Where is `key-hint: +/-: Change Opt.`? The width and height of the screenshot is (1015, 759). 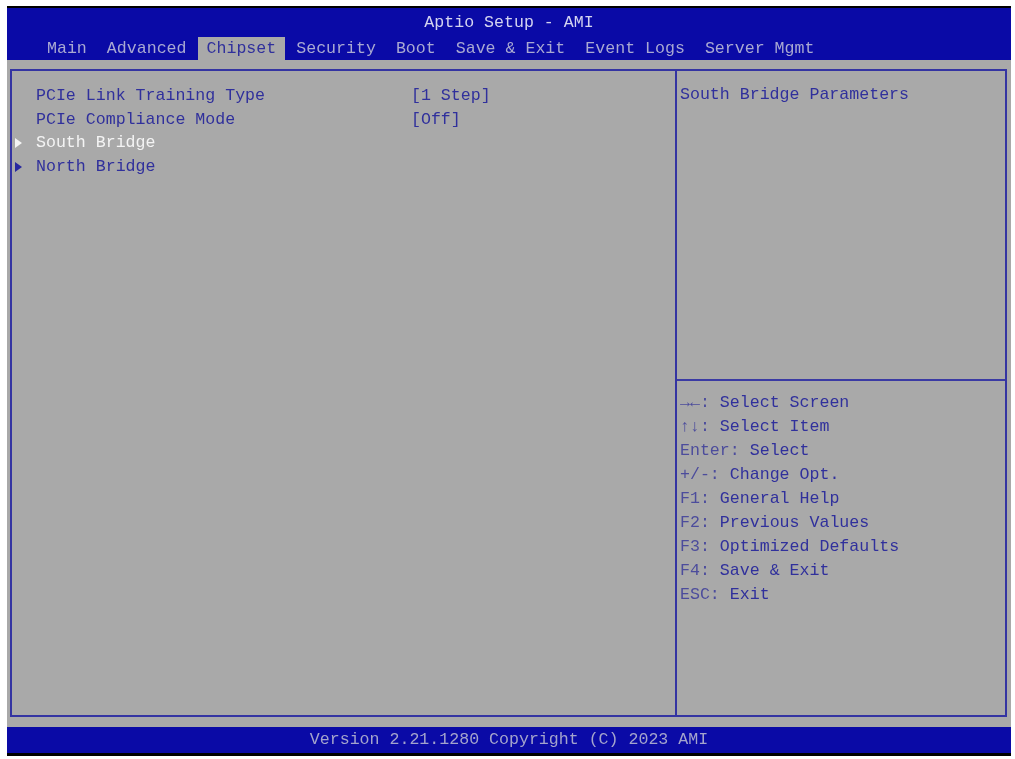 key-hint: +/-: Change Opt. is located at coordinates (760, 475).